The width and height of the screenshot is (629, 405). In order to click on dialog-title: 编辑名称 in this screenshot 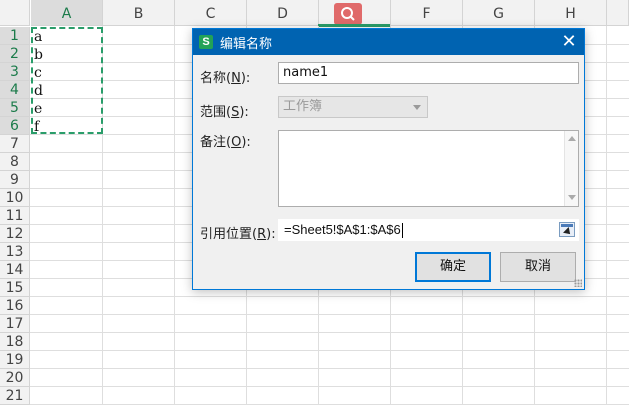, I will do `click(246, 44)`.